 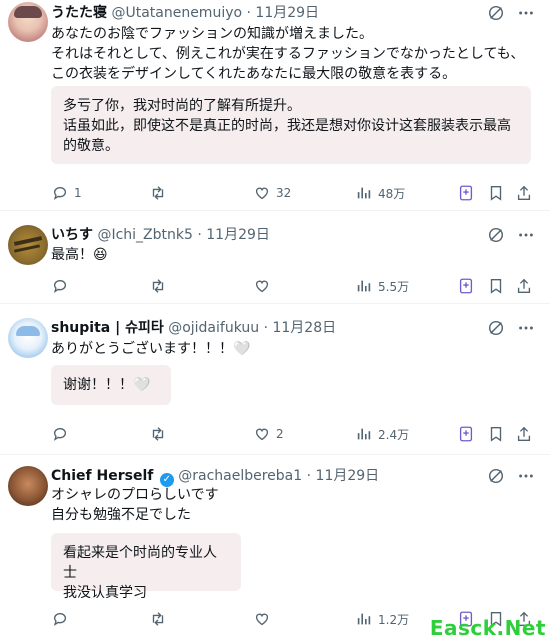 I want to click on action-bar: 1 32 48万, so click(x=293, y=193).